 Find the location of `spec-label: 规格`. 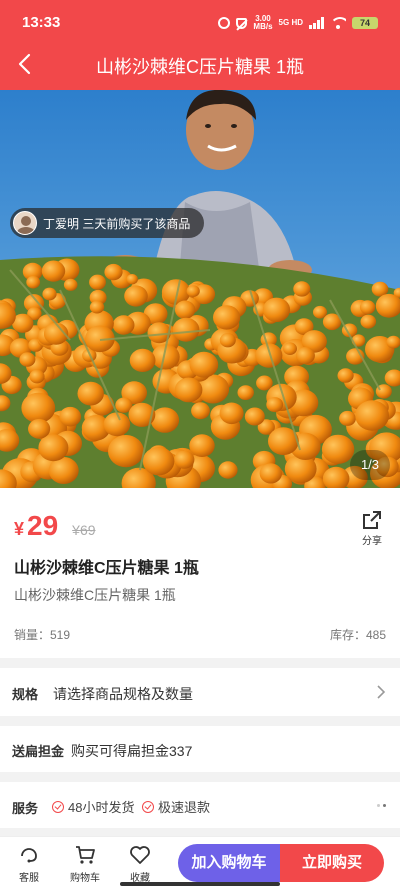

spec-label: 规格 is located at coordinates (25, 694).